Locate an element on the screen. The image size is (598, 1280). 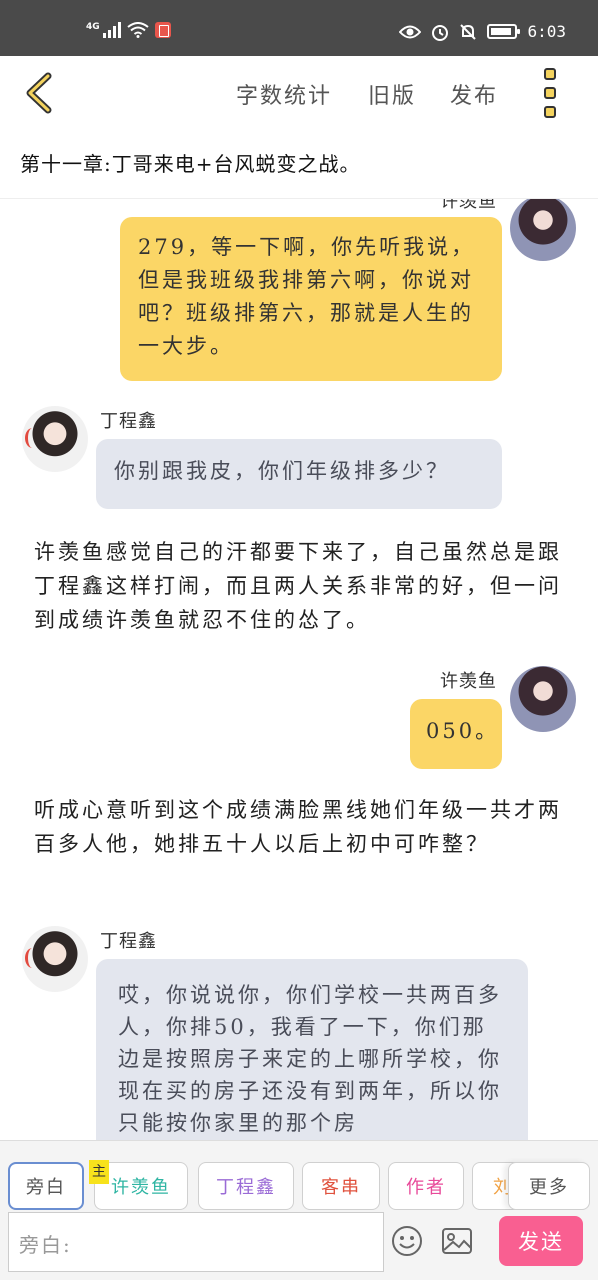
input-bar: 旁白: 发送 is located at coordinates (299, 1245).